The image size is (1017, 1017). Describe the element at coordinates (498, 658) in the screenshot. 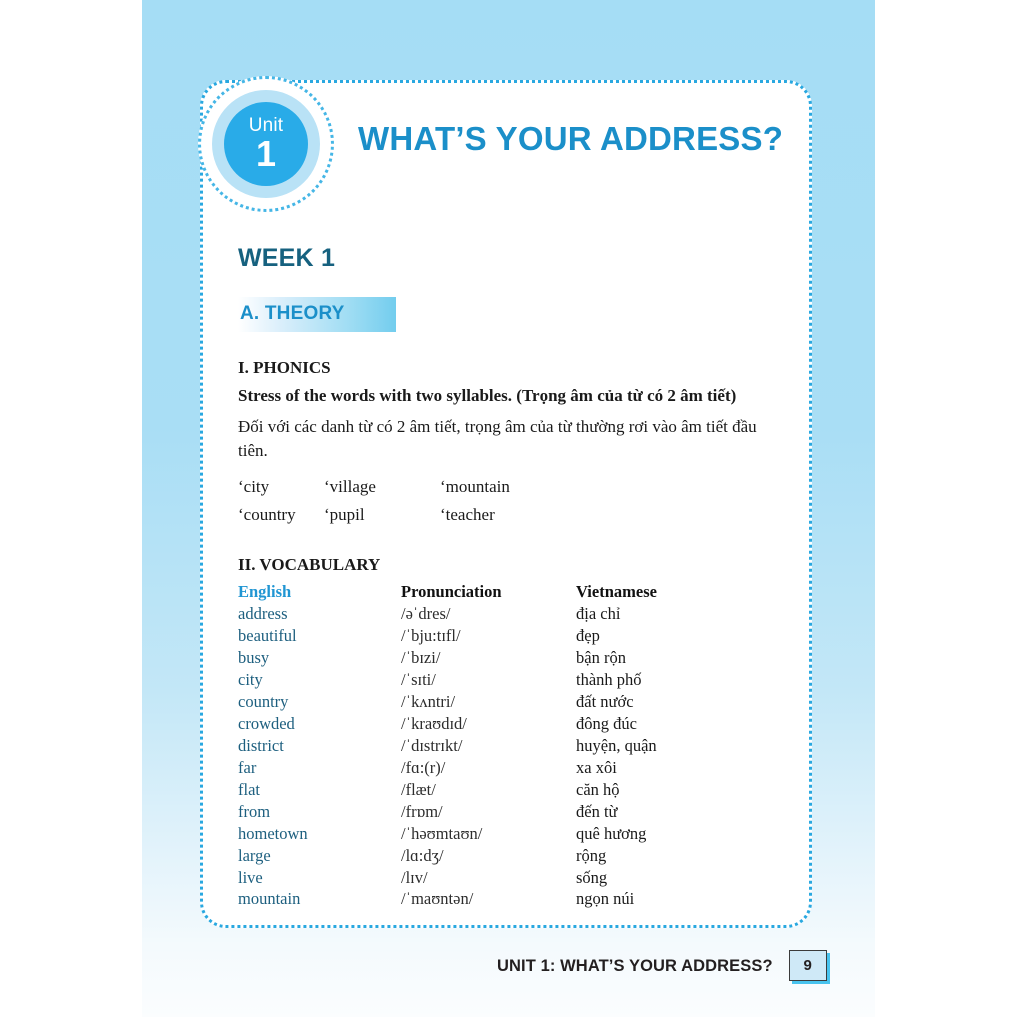

I see `table-row: busy /ˈbɪzi/ bận rộn` at that location.